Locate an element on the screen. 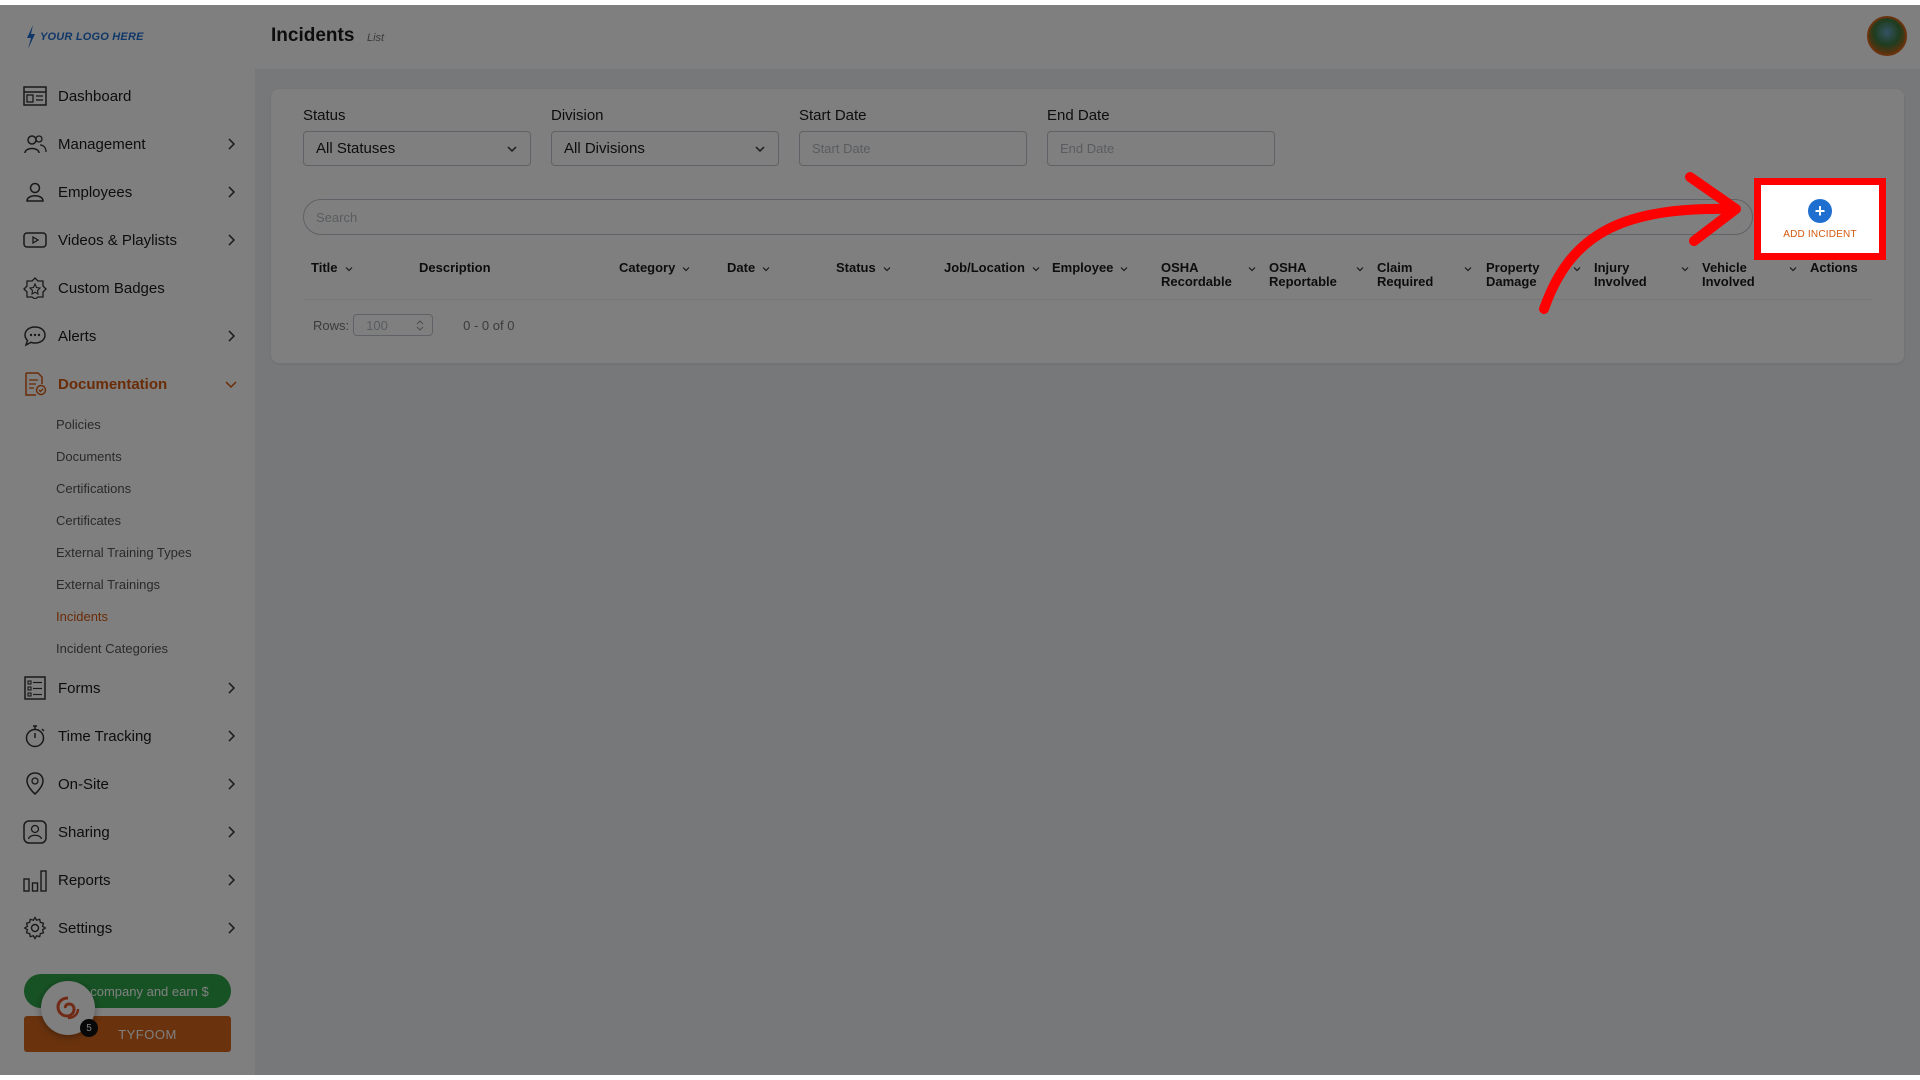 Image resolution: width=1920 pixels, height=1080 pixels. tutorial-arrow-icon is located at coordinates (1640, 243).